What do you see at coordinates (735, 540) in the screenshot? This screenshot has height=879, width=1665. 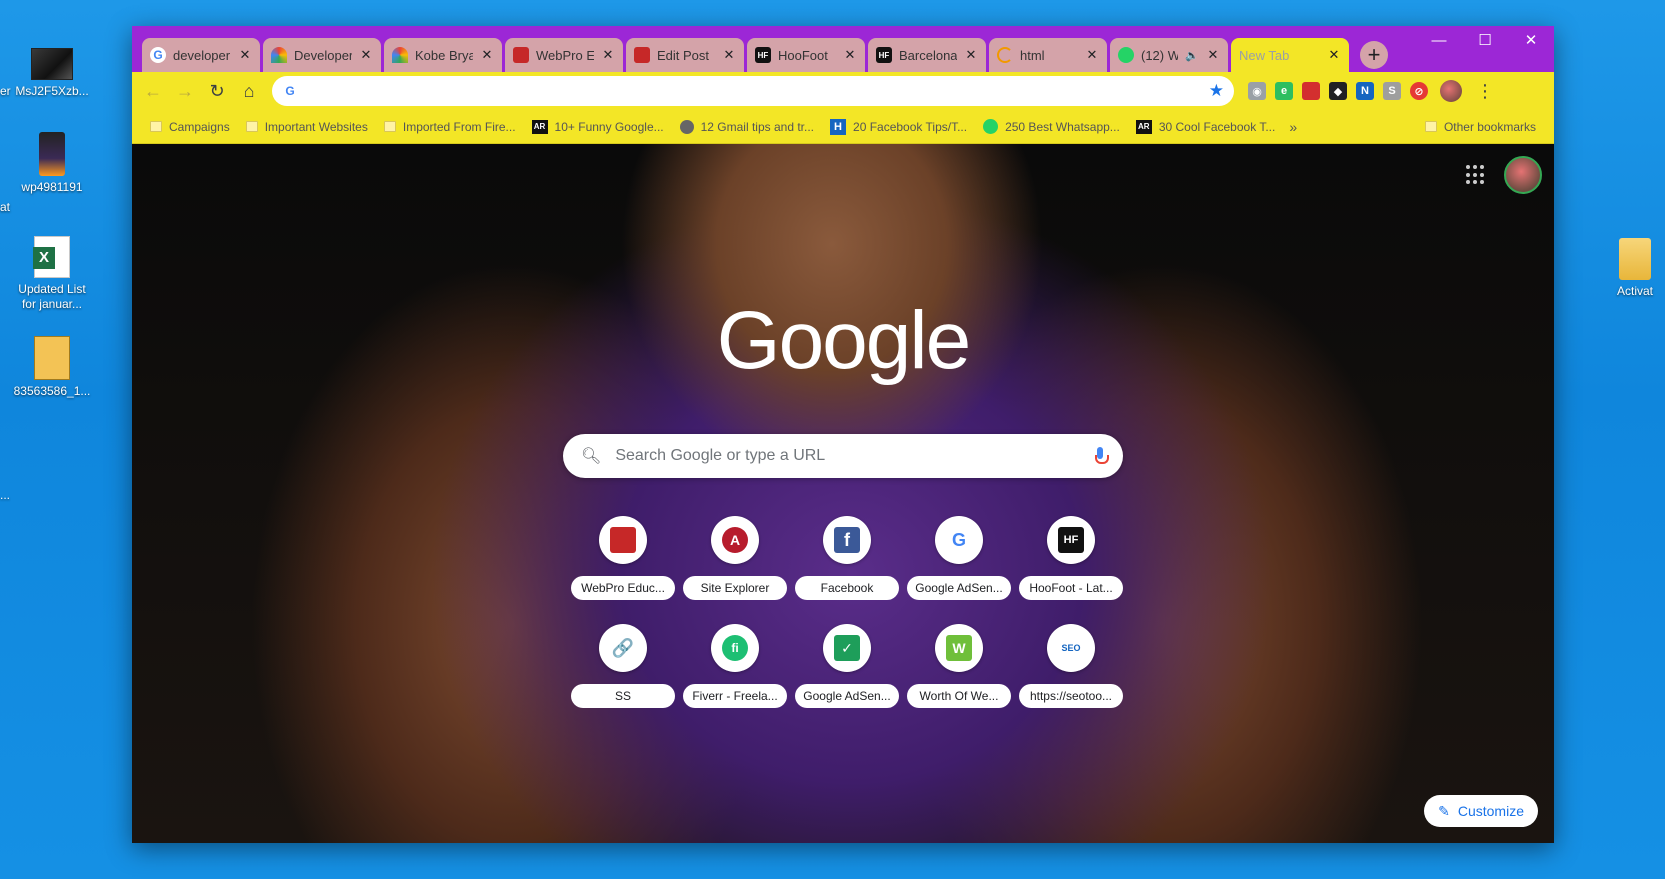 I see `ahrefs-icon: A` at bounding box center [735, 540].